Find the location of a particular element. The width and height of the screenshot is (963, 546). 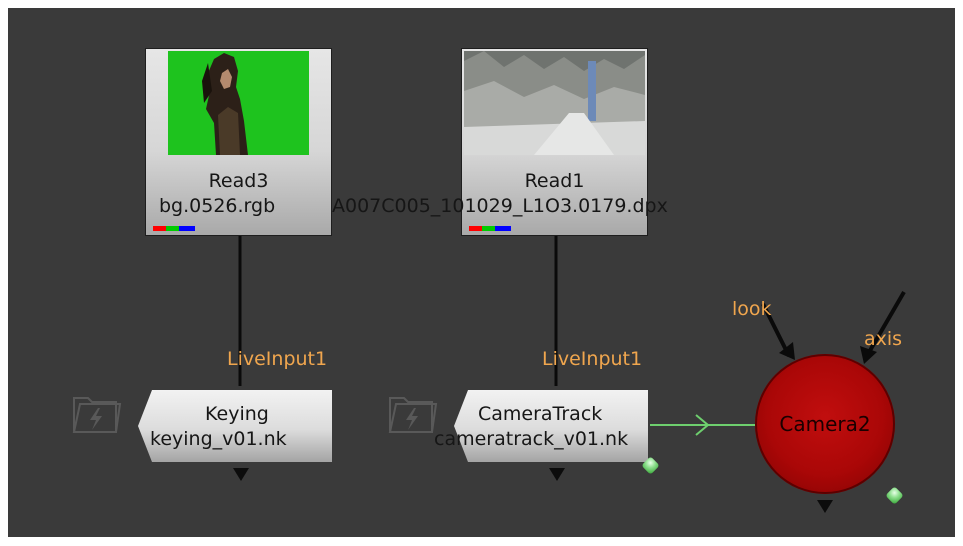

read3-node: Read3 bg.0526.rgb is located at coordinates (238, 142).